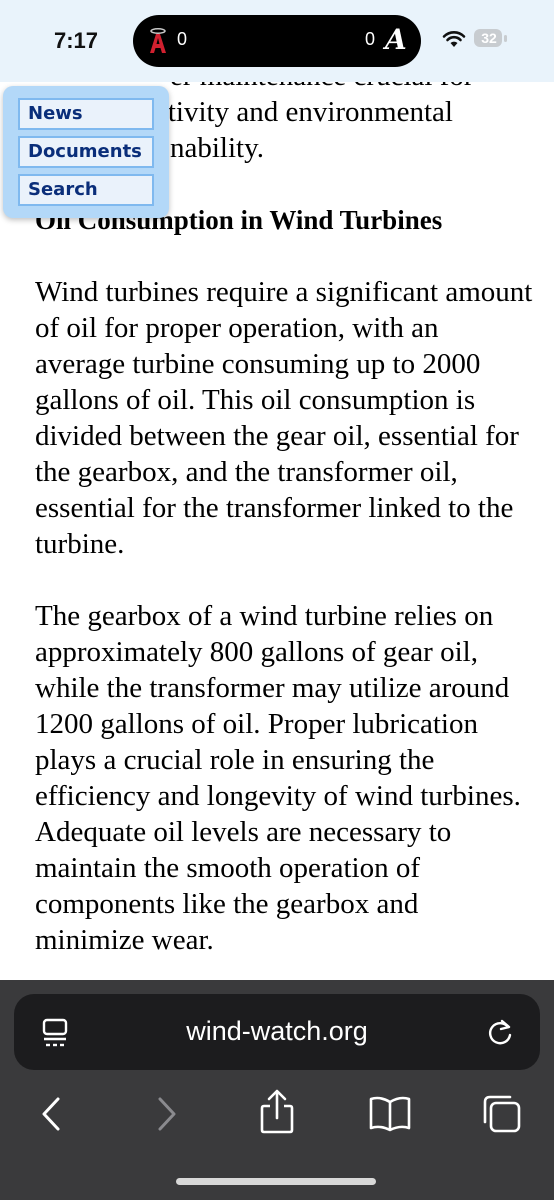 Image resolution: width=554 pixels, height=1200 pixels. I want to click on nav-item-documents: Documents, so click(86, 152).